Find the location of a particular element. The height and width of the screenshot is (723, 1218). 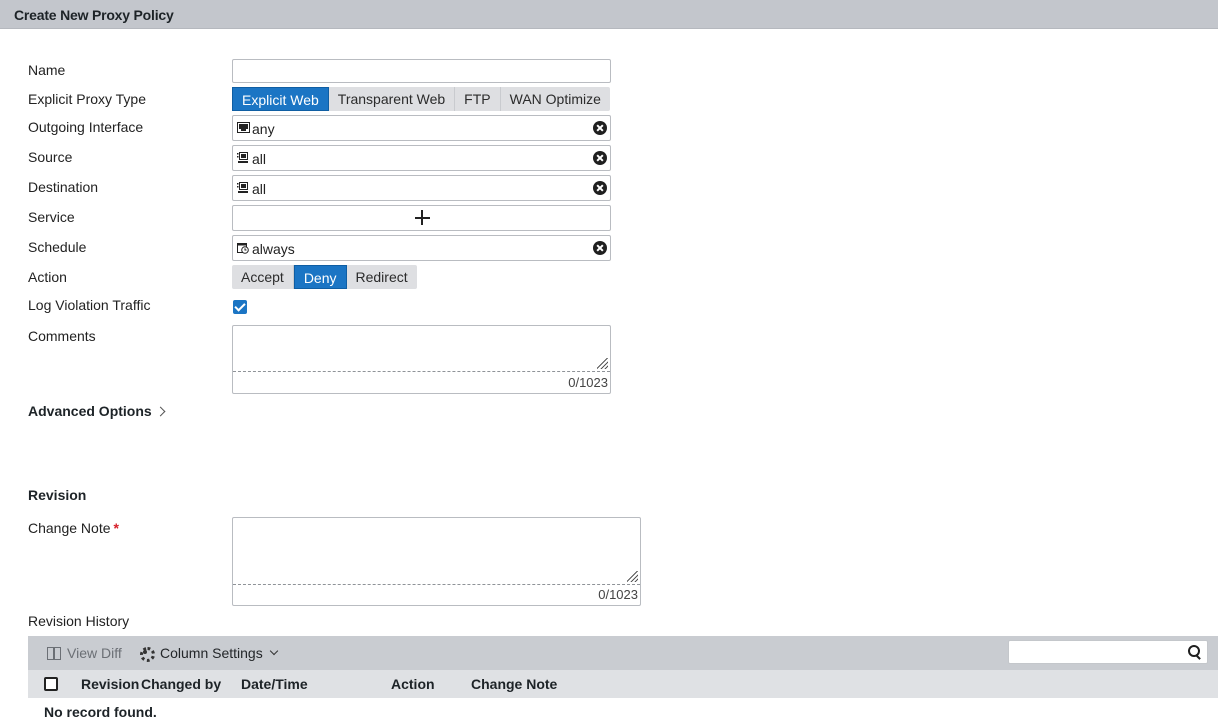

comments-label: Comments is located at coordinates (62, 336).